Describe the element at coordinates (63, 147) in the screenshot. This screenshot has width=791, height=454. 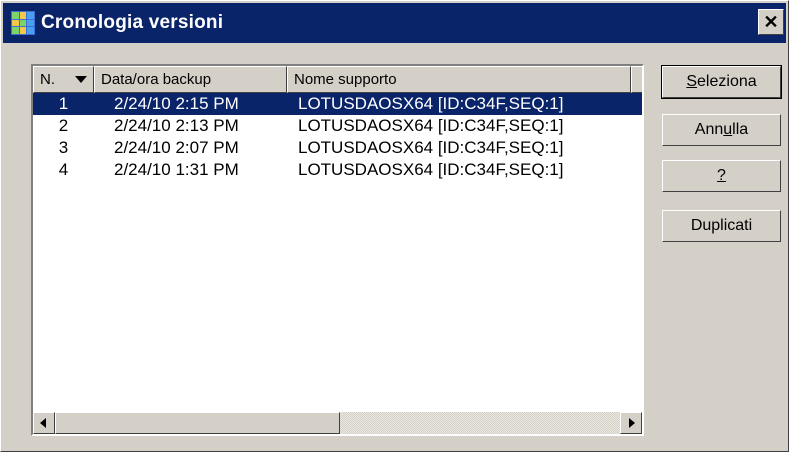
I see `row-number: 3` at that location.